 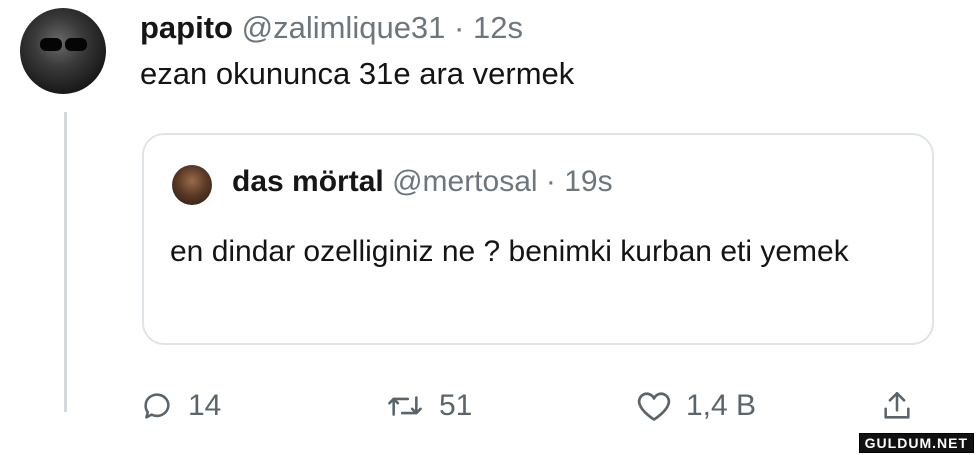 I want to click on quoted-tweet-time: 19s, so click(x=588, y=181).